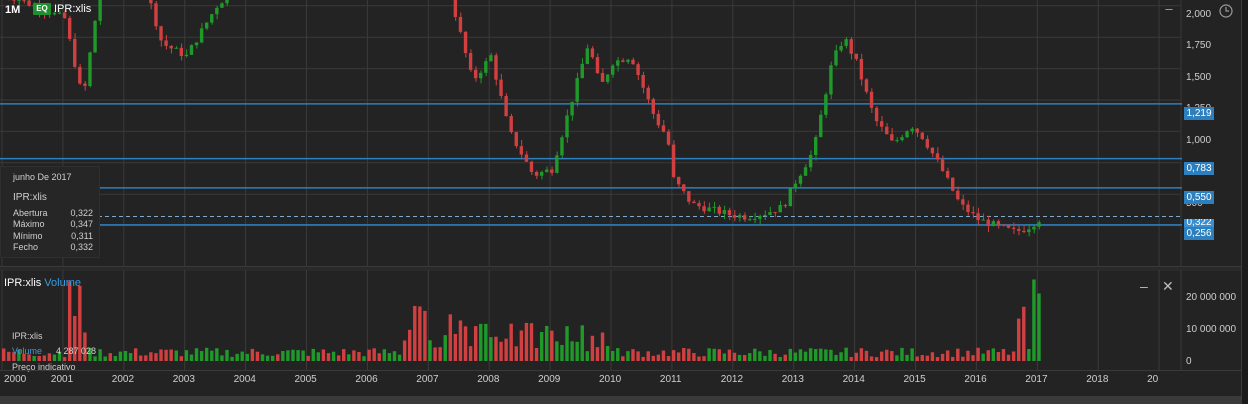 The image size is (1248, 404). What do you see at coordinates (1169, 8) in the screenshot?
I see `minimize-button: –` at bounding box center [1169, 8].